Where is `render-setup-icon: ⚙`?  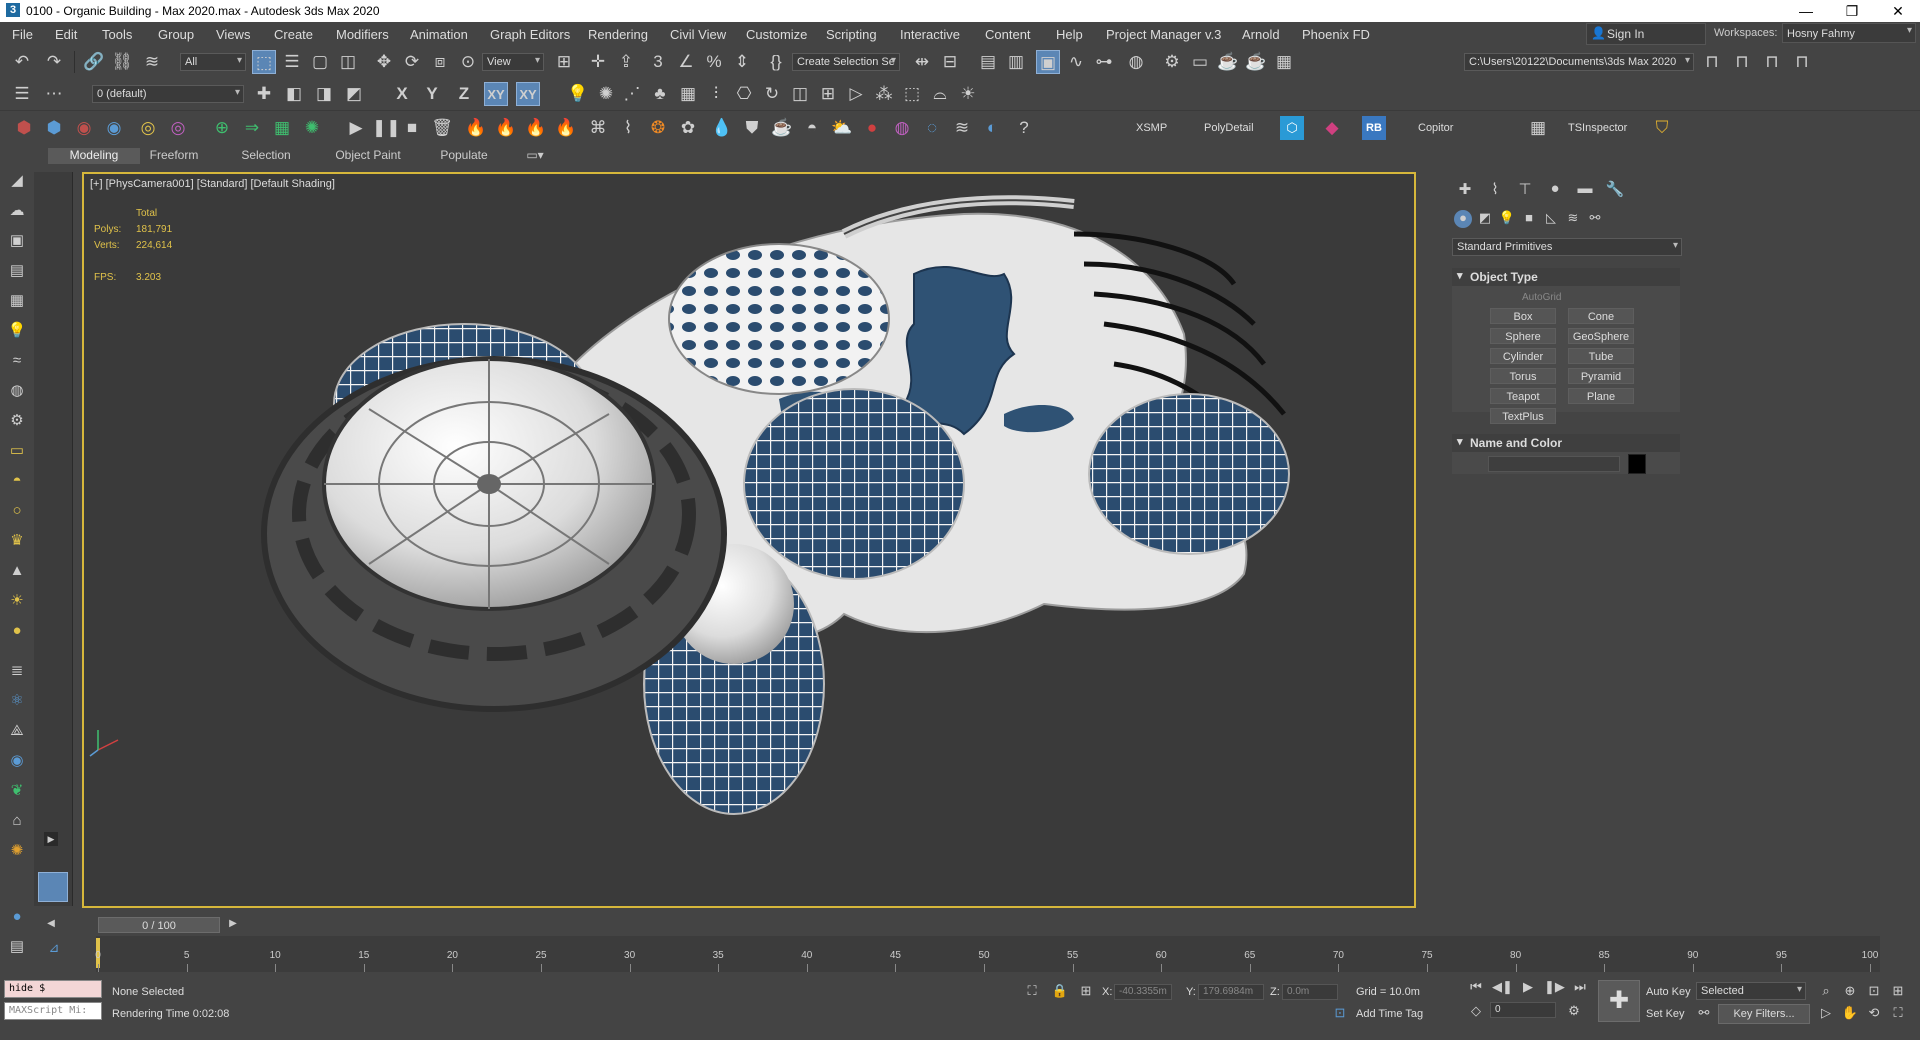
render-setup-icon: ⚙ is located at coordinates (1172, 62).